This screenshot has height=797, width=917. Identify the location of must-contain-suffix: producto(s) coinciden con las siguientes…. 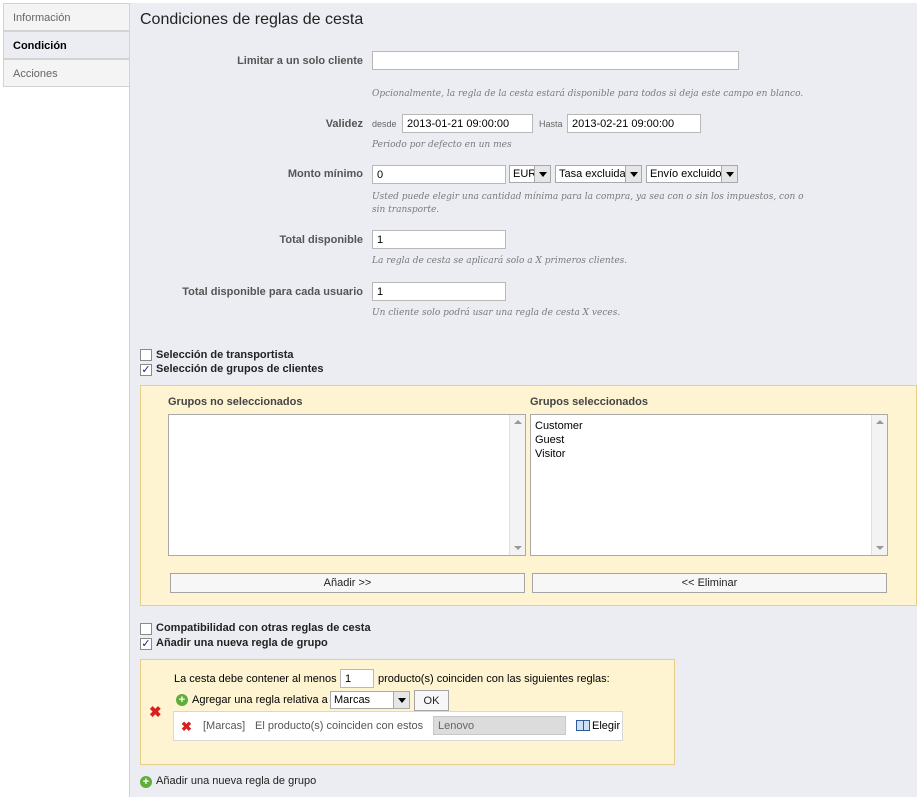
(494, 679).